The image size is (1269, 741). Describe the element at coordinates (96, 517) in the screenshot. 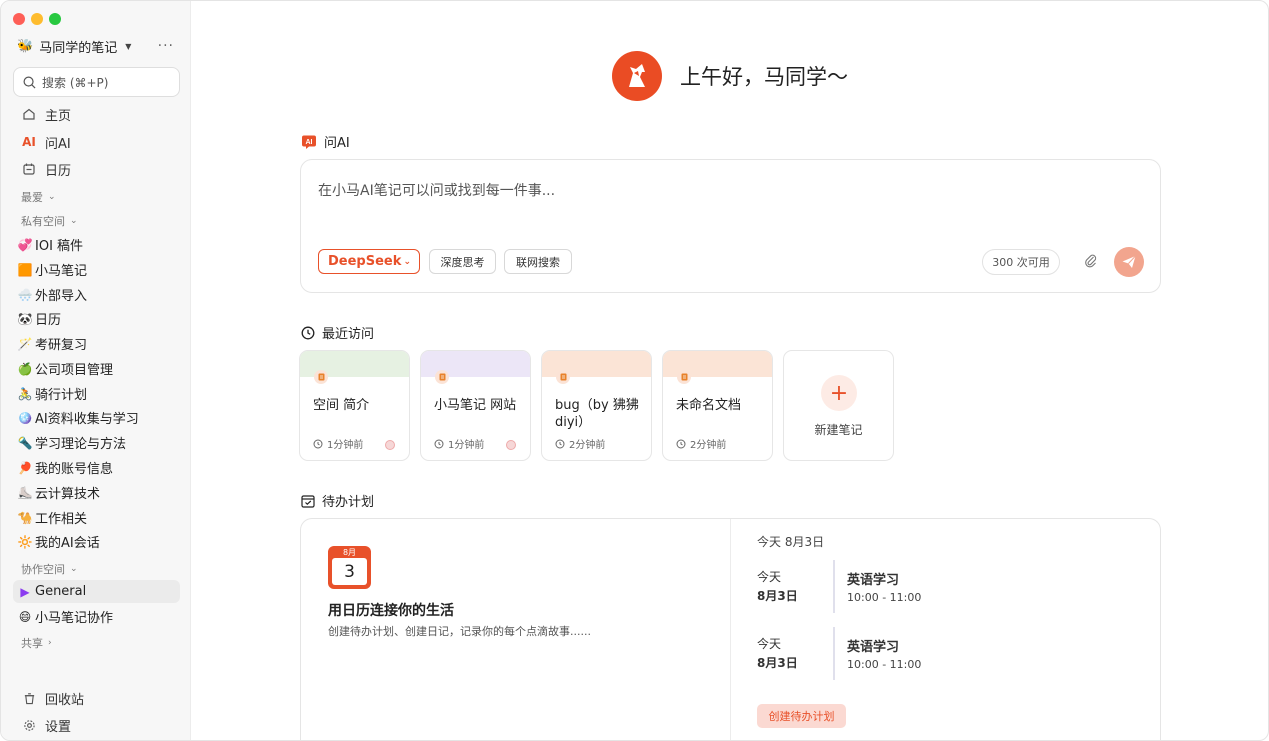

I see `sidebar-item-work: 🐪 工作相关` at that location.